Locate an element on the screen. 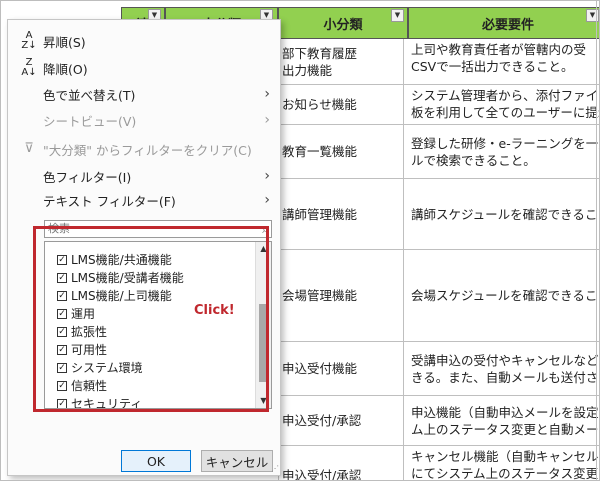 This screenshot has height=481, width=600. menu-sort-by-color: 色で並べ替え(T) › is located at coordinates (144, 94).